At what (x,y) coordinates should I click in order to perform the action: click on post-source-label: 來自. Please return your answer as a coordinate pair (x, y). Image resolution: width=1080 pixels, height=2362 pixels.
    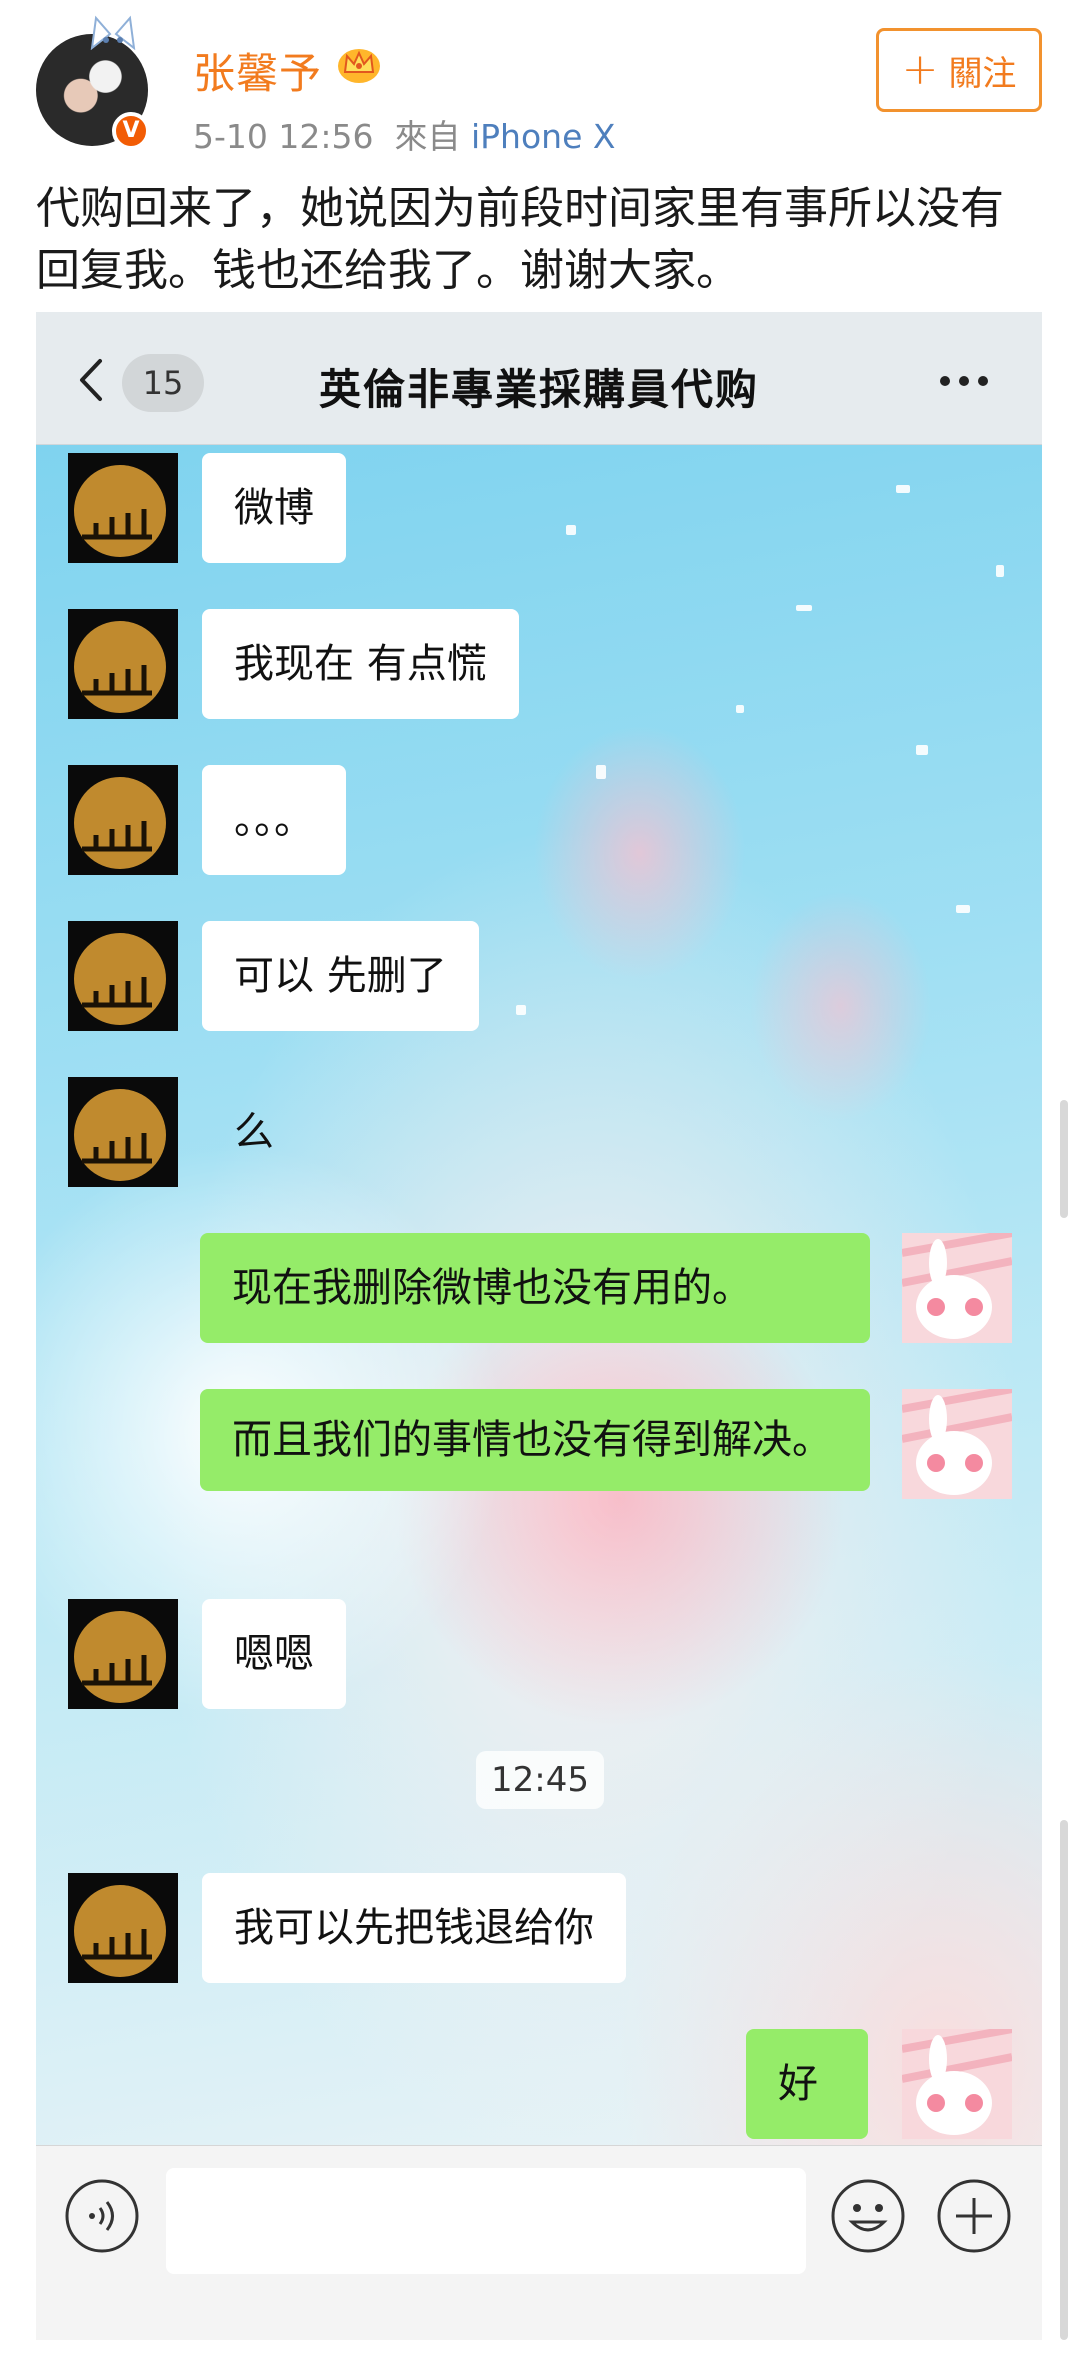
    Looking at the image, I should click on (427, 136).